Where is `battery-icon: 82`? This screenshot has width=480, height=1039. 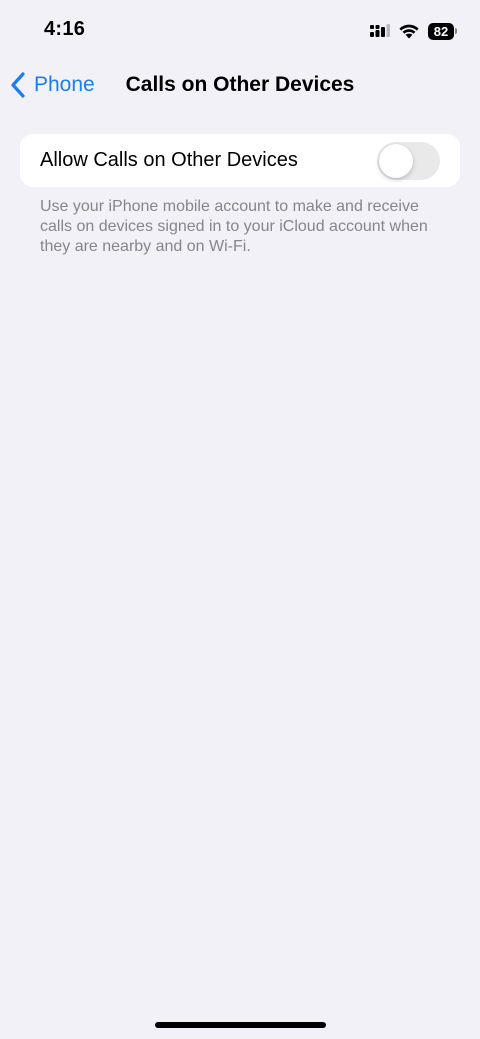 battery-icon: 82 is located at coordinates (443, 31).